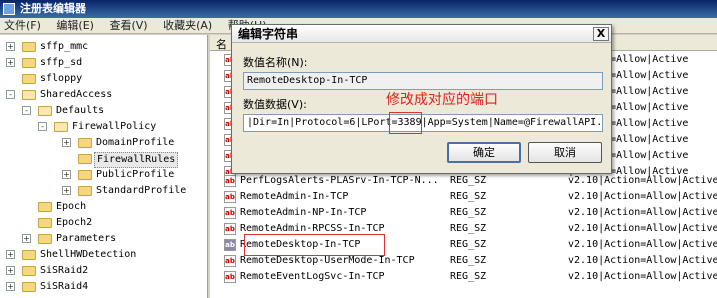 The height and width of the screenshot is (298, 717). What do you see at coordinates (565, 152) in the screenshot?
I see `cancel-button: 取消` at bounding box center [565, 152].